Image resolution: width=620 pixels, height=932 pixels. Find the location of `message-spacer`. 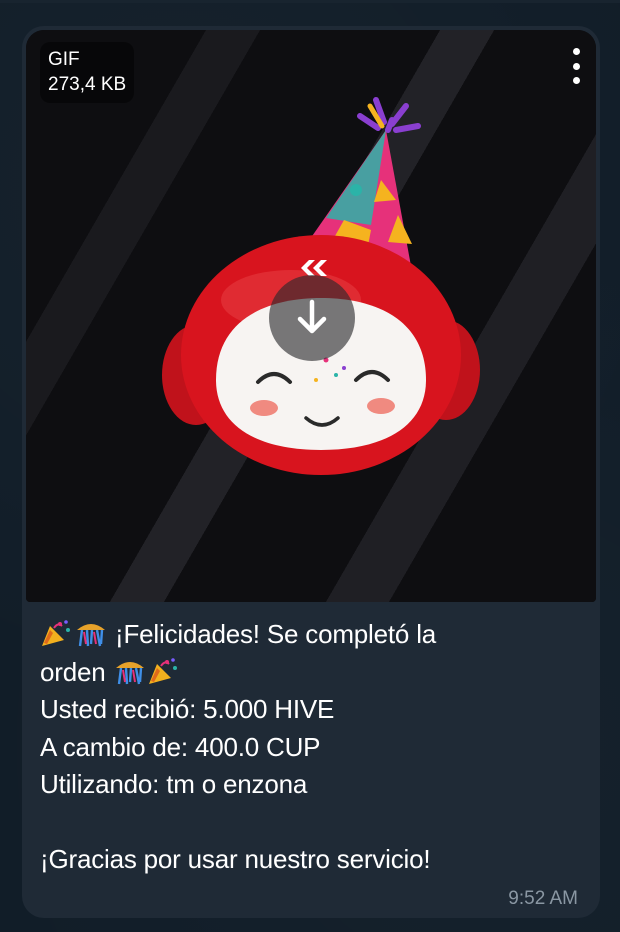

message-spacer is located at coordinates (312, 823).